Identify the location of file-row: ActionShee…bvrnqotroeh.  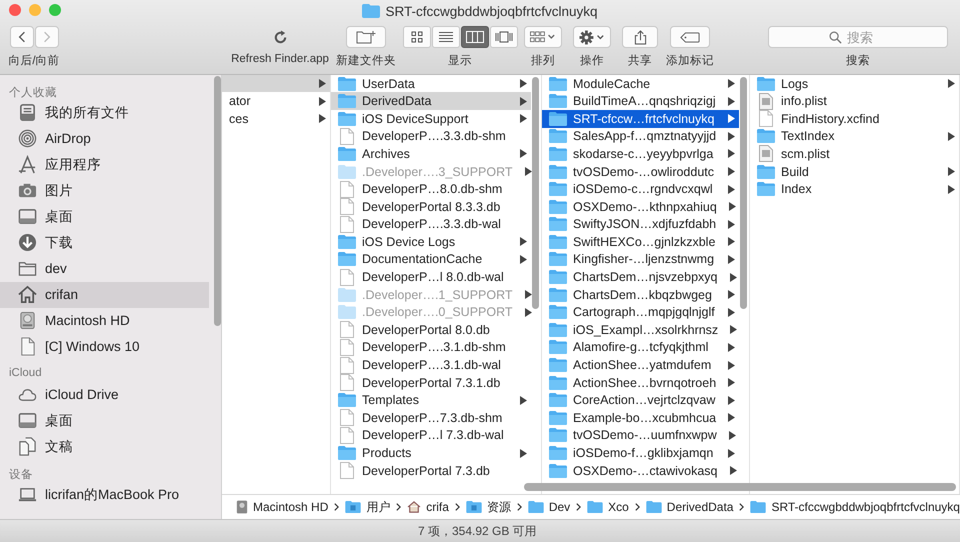
(640, 383).